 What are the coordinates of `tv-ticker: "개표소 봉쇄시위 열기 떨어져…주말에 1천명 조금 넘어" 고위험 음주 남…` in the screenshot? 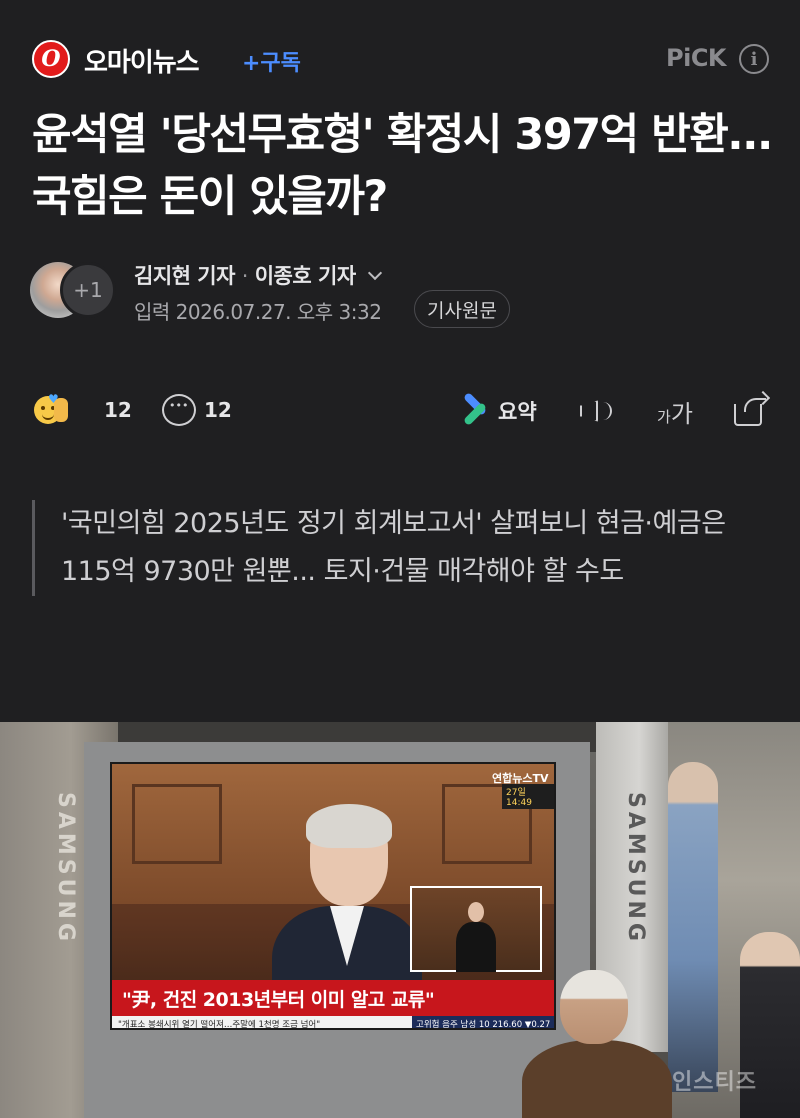 It's located at (333, 1023).